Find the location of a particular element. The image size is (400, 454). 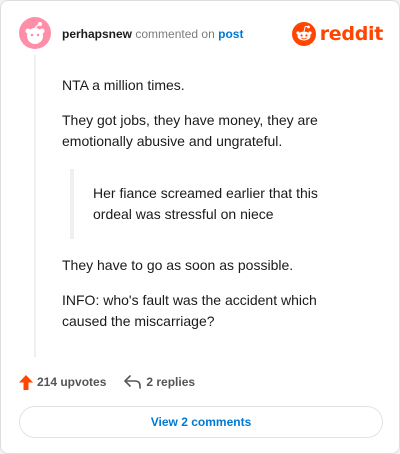

upvote-control: 214 upvotes is located at coordinates (63, 382).